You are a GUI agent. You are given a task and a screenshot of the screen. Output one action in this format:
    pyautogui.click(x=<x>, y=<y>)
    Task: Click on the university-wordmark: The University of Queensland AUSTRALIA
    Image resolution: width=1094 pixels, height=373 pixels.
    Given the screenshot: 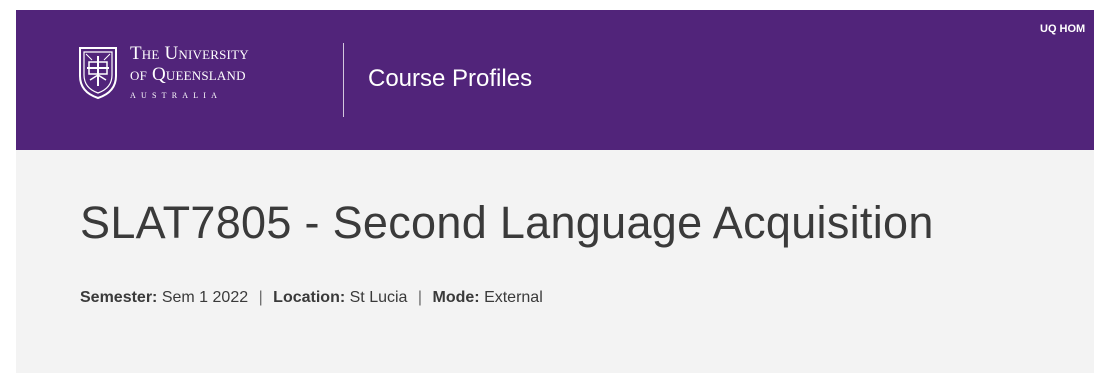 What is the action you would take?
    pyautogui.click(x=189, y=72)
    